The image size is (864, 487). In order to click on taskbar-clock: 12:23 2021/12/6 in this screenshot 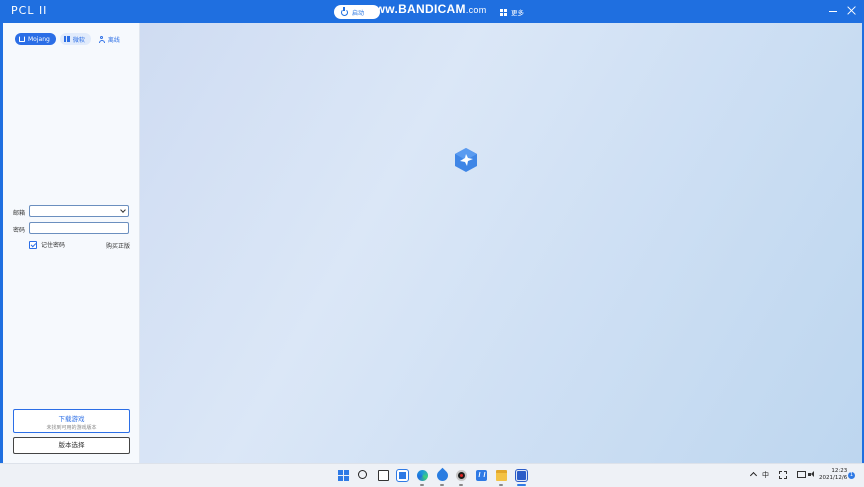, I will do `click(833, 475)`.